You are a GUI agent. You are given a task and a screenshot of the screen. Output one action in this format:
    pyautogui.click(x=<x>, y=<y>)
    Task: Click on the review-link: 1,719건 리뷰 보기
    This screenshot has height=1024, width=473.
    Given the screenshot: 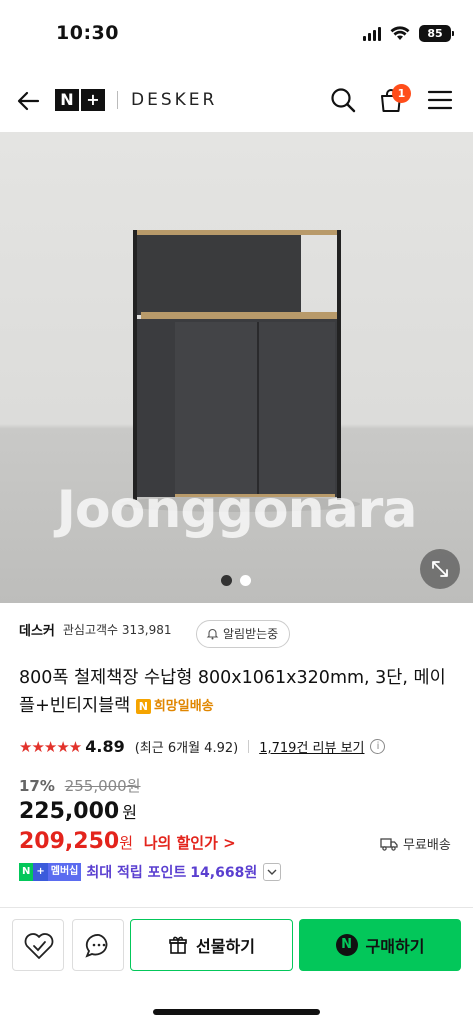 What is the action you would take?
    pyautogui.click(x=311, y=746)
    